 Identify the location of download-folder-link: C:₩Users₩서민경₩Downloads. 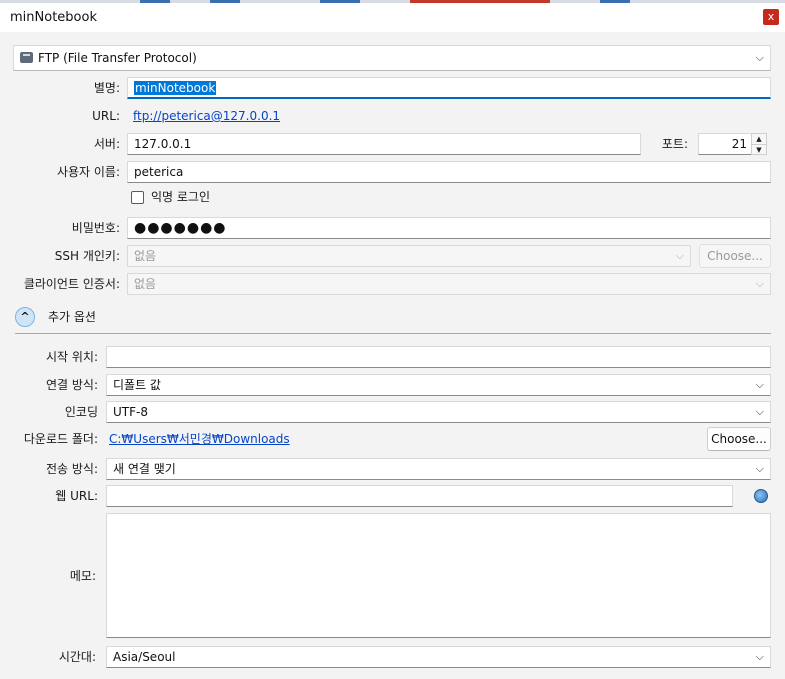
(199, 439).